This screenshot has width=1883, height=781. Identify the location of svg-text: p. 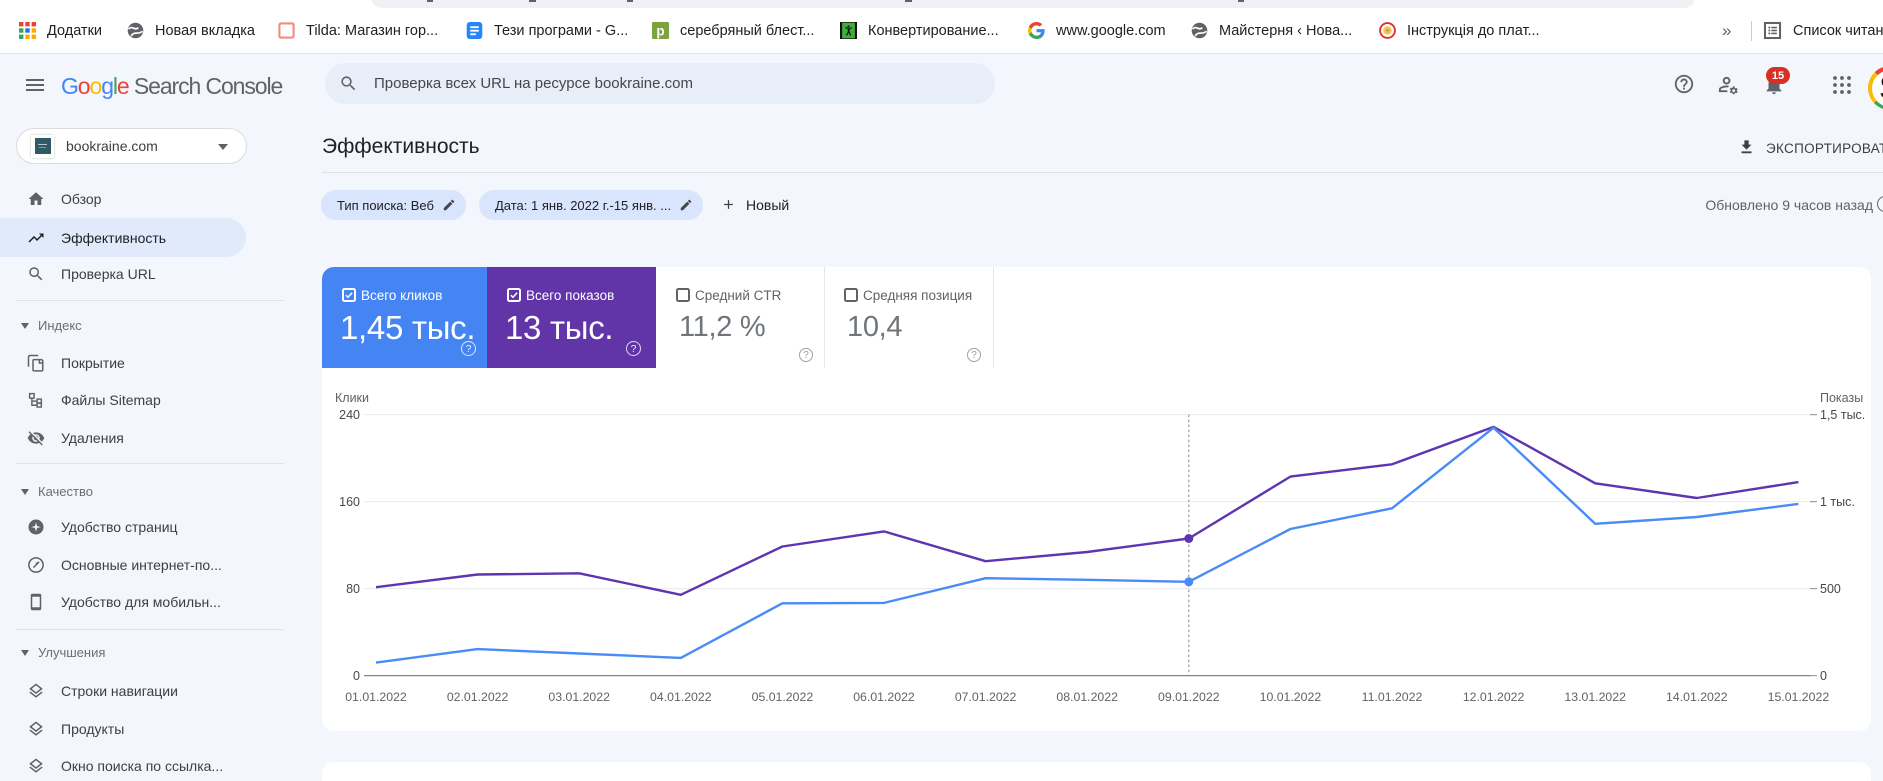
(660, 30).